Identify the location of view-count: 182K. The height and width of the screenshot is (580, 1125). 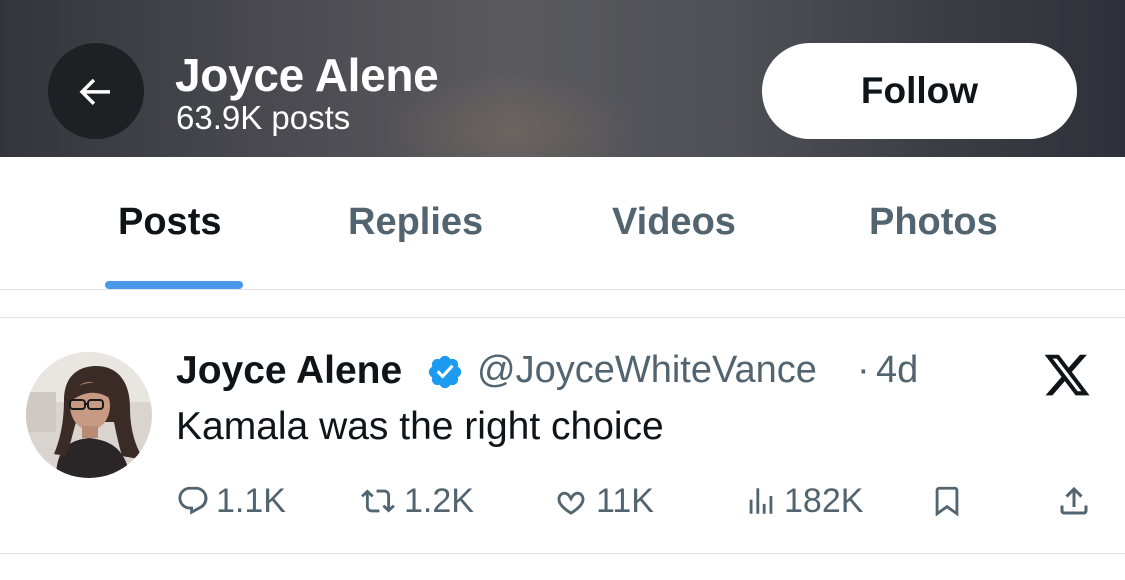
(824, 500).